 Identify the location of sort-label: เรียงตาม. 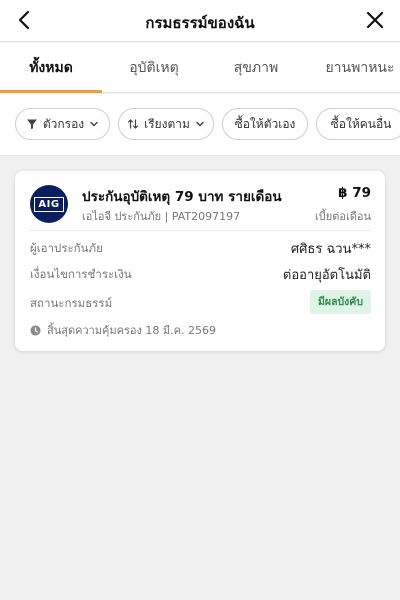
(167, 123).